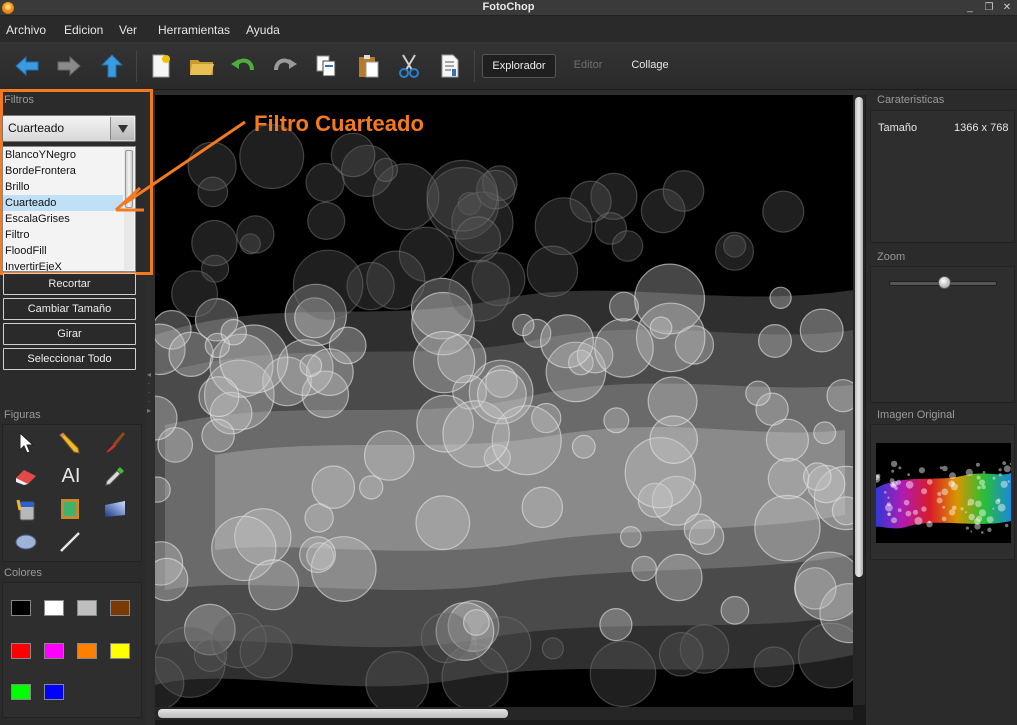  What do you see at coordinates (63, 155) in the screenshot?
I see `list-item: BlancoYNegro` at bounding box center [63, 155].